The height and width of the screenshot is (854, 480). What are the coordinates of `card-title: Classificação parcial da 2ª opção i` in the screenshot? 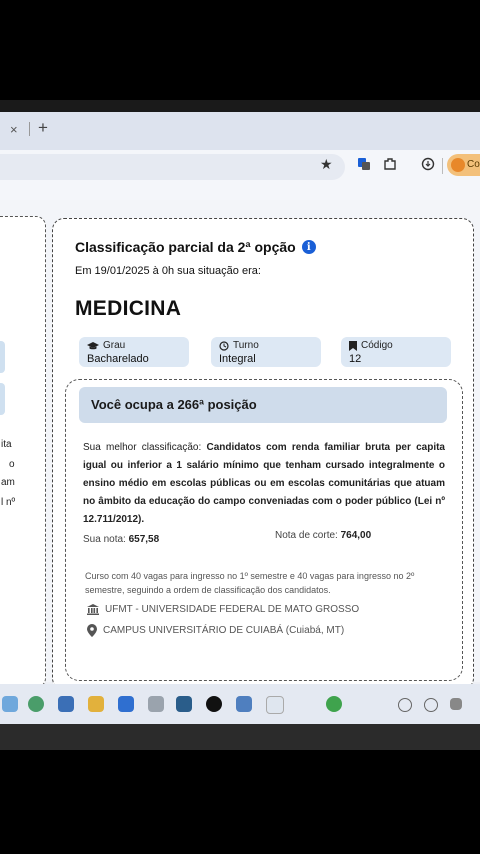 It's located at (195, 247).